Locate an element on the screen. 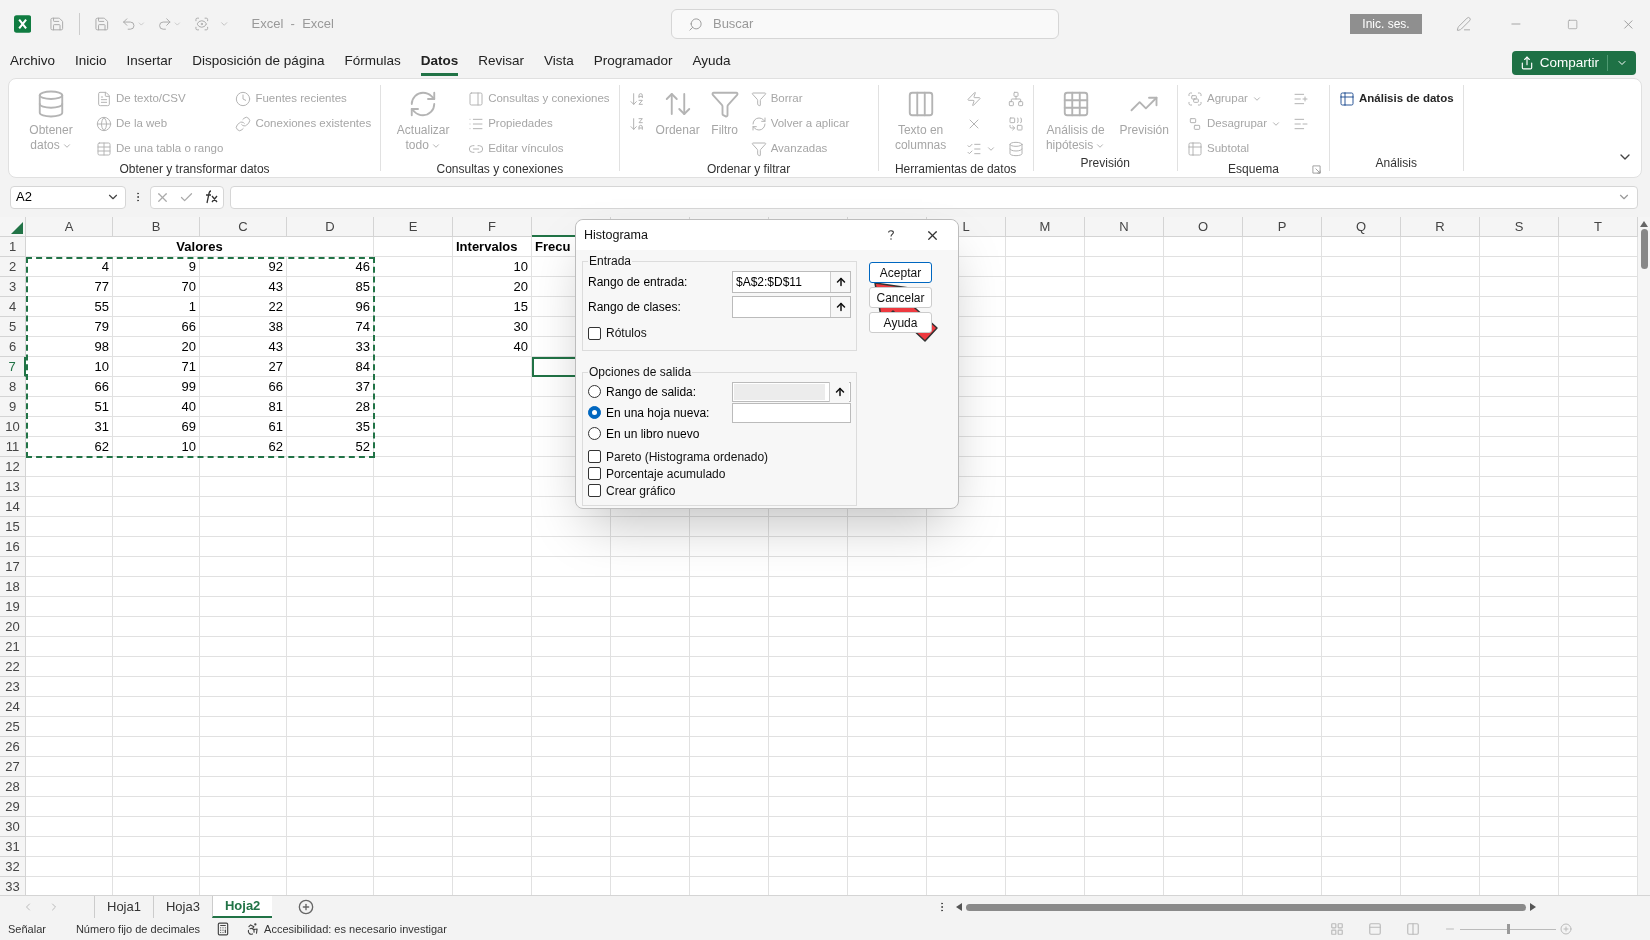 This screenshot has height=940, width=1650. dialog-button: Aceptar is located at coordinates (900, 272).